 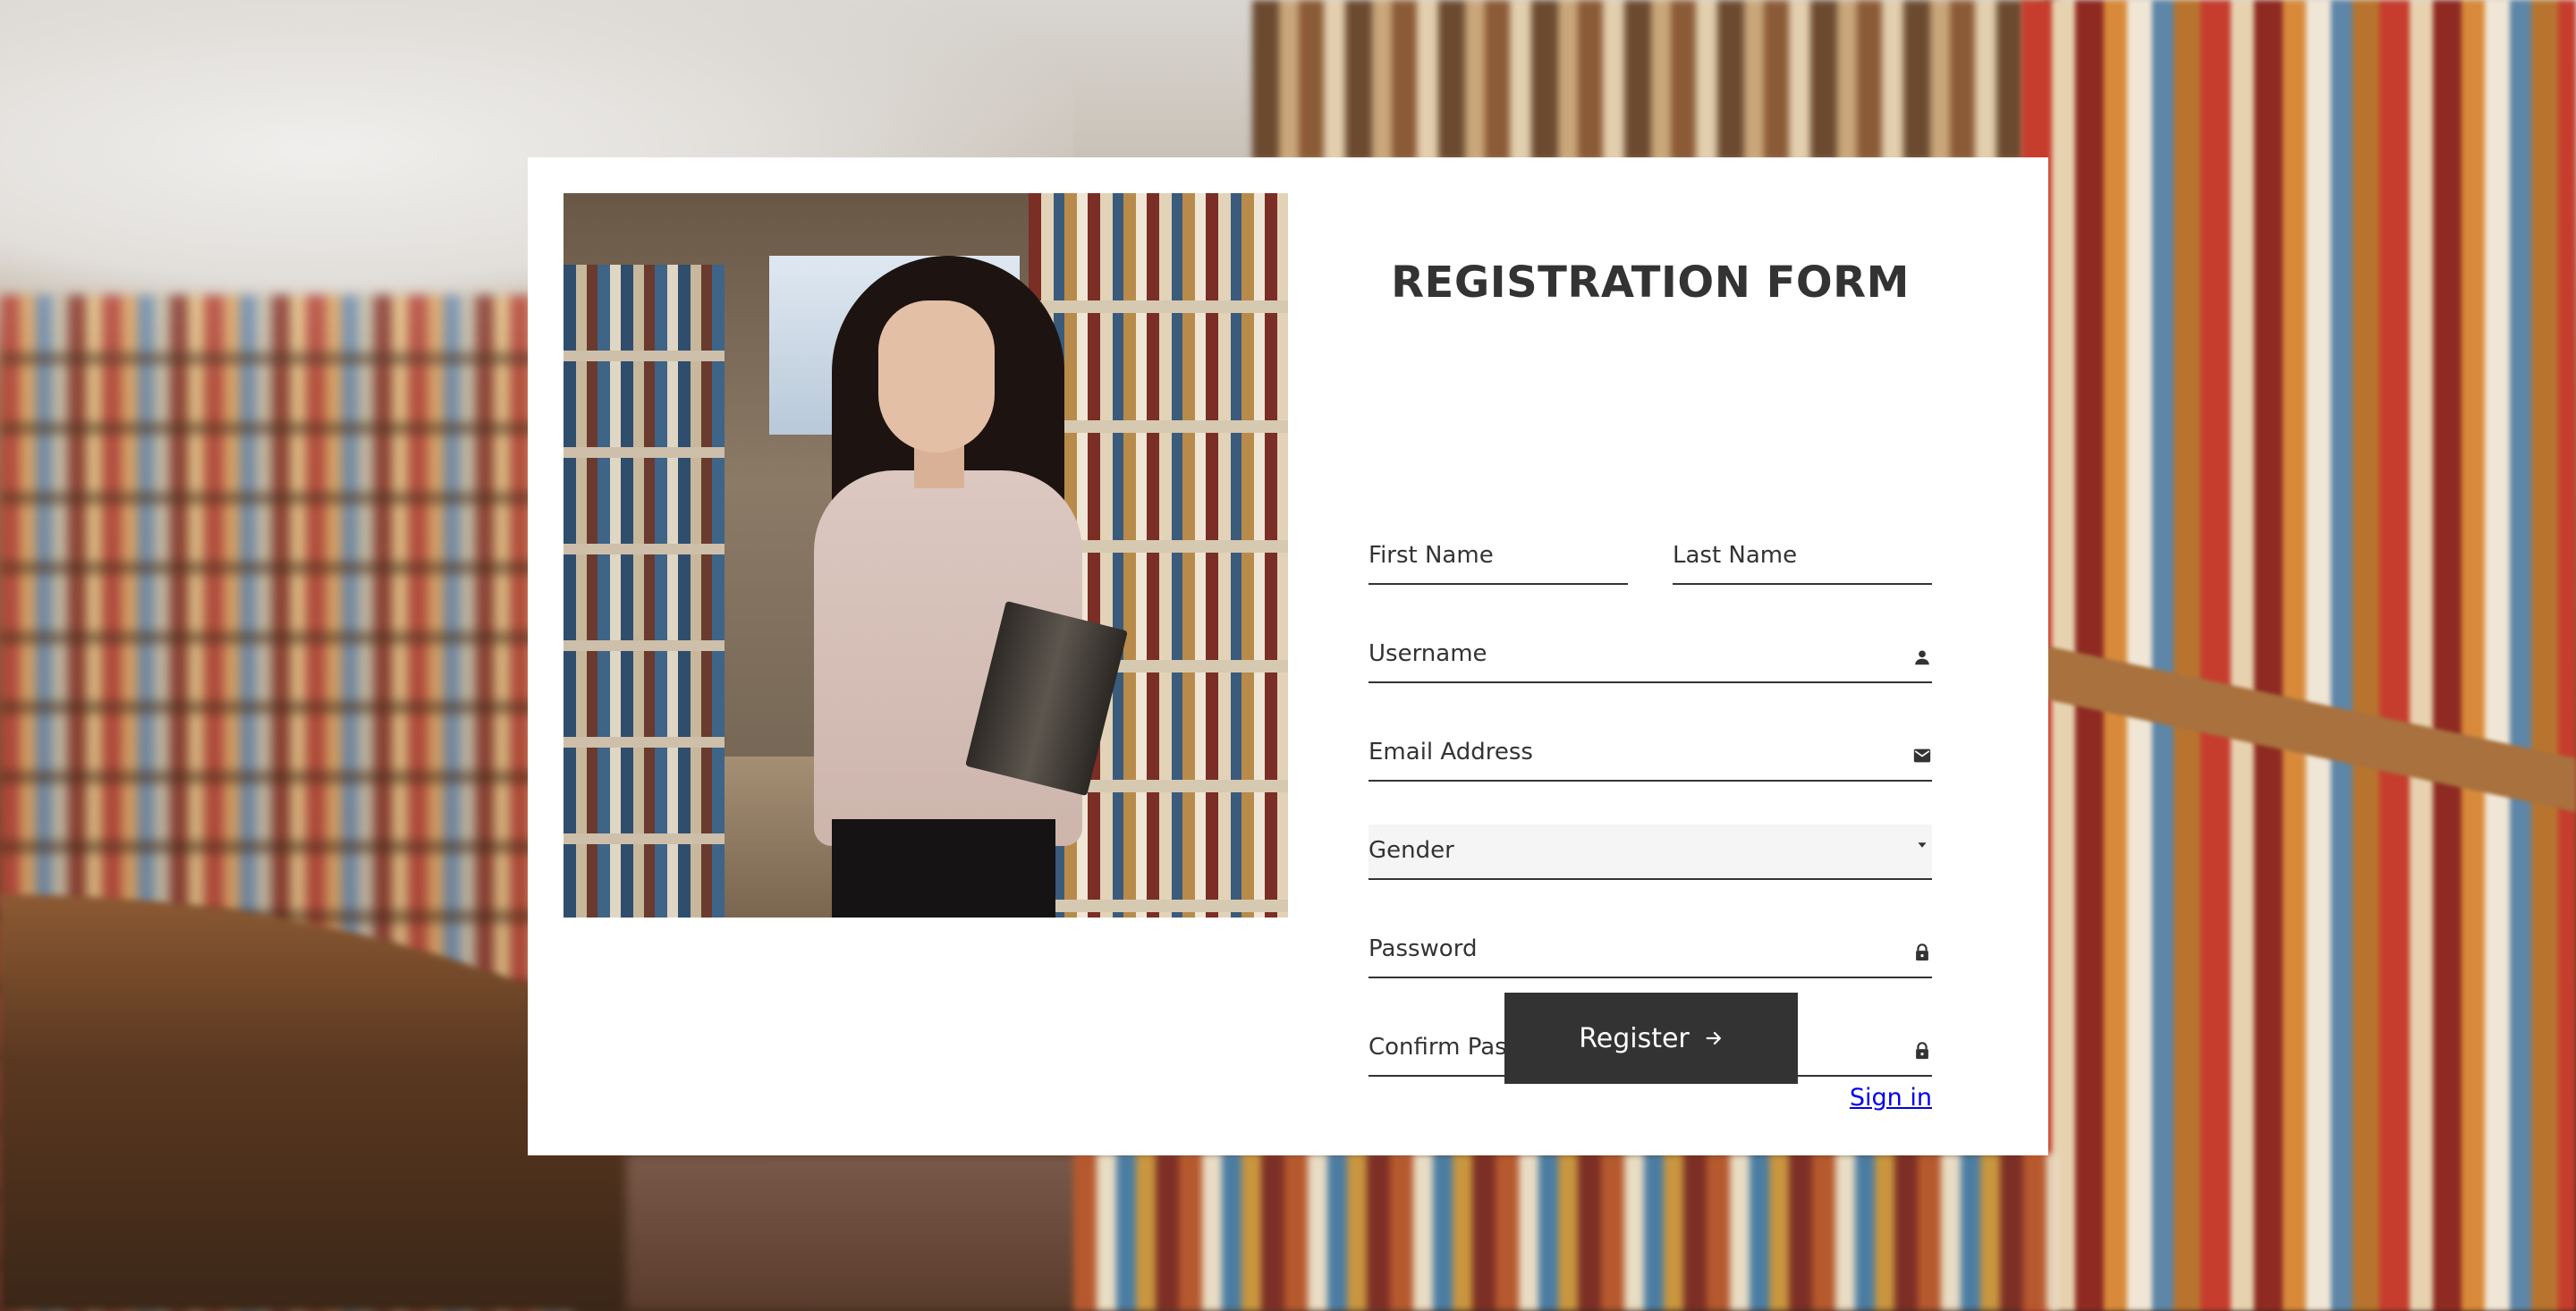 I want to click on first-name-placeholder: First Name, so click(x=1431, y=555).